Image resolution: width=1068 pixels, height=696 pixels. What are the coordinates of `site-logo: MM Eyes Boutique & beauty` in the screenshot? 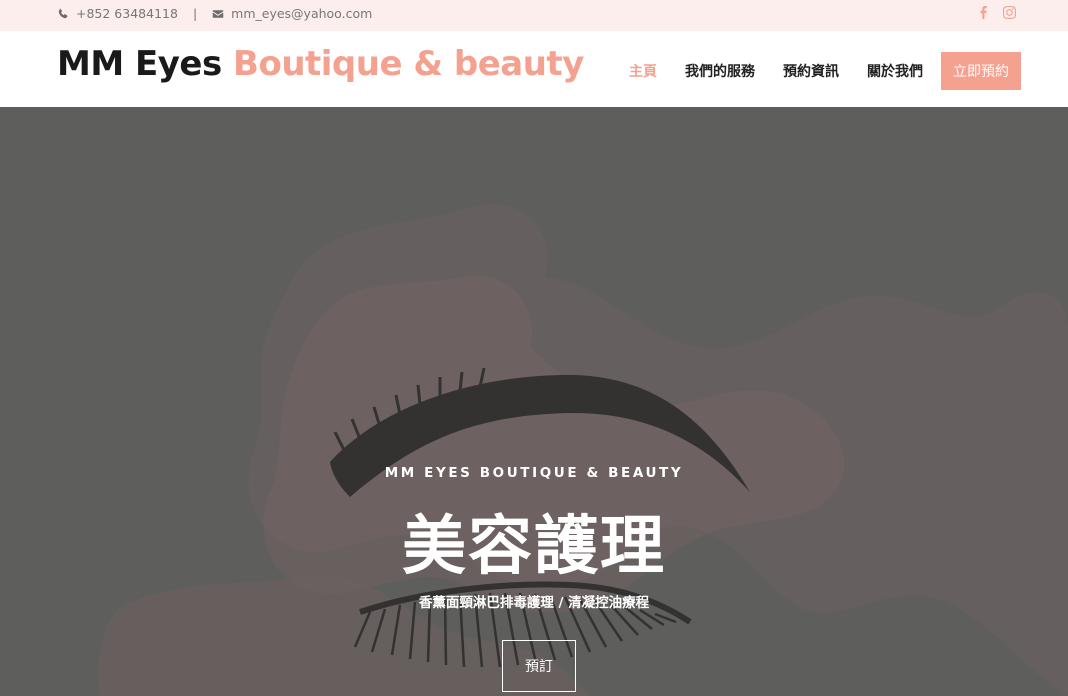 It's located at (320, 64).